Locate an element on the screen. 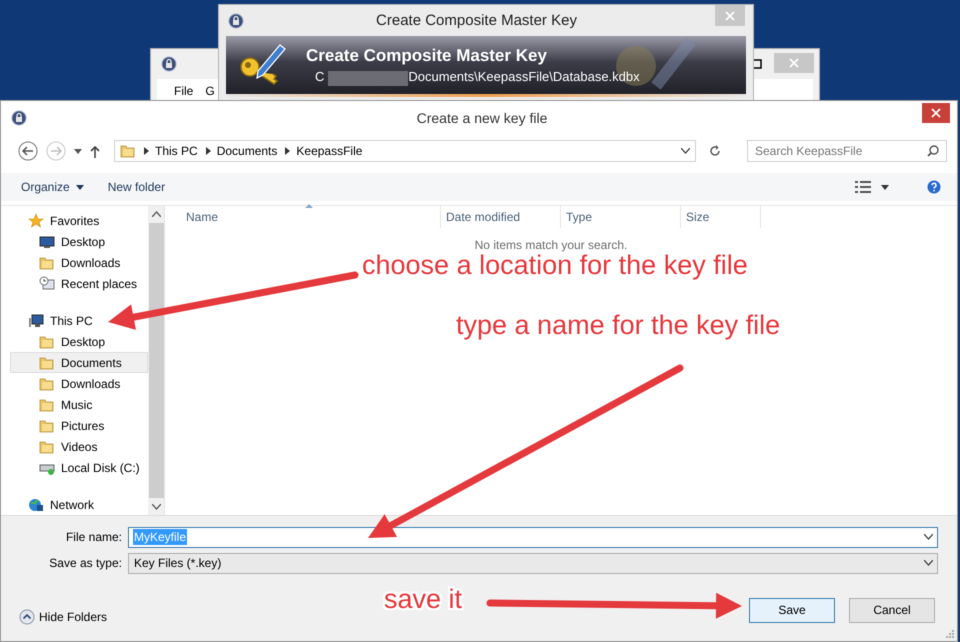 This screenshot has width=960, height=642. breadcrumb-item: Documents is located at coordinates (247, 151).